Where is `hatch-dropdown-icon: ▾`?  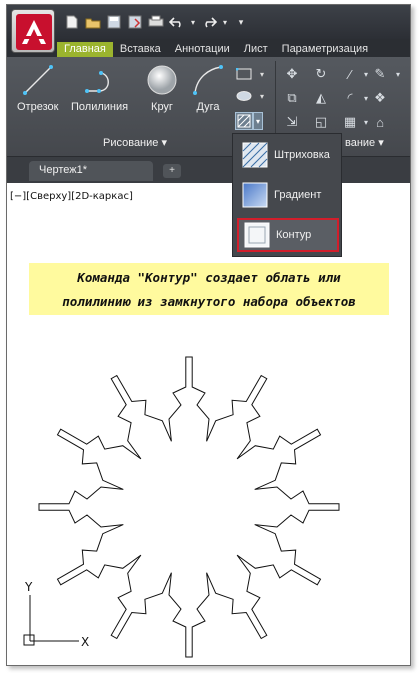
hatch-dropdown-icon: ▾ is located at coordinates (258, 121).